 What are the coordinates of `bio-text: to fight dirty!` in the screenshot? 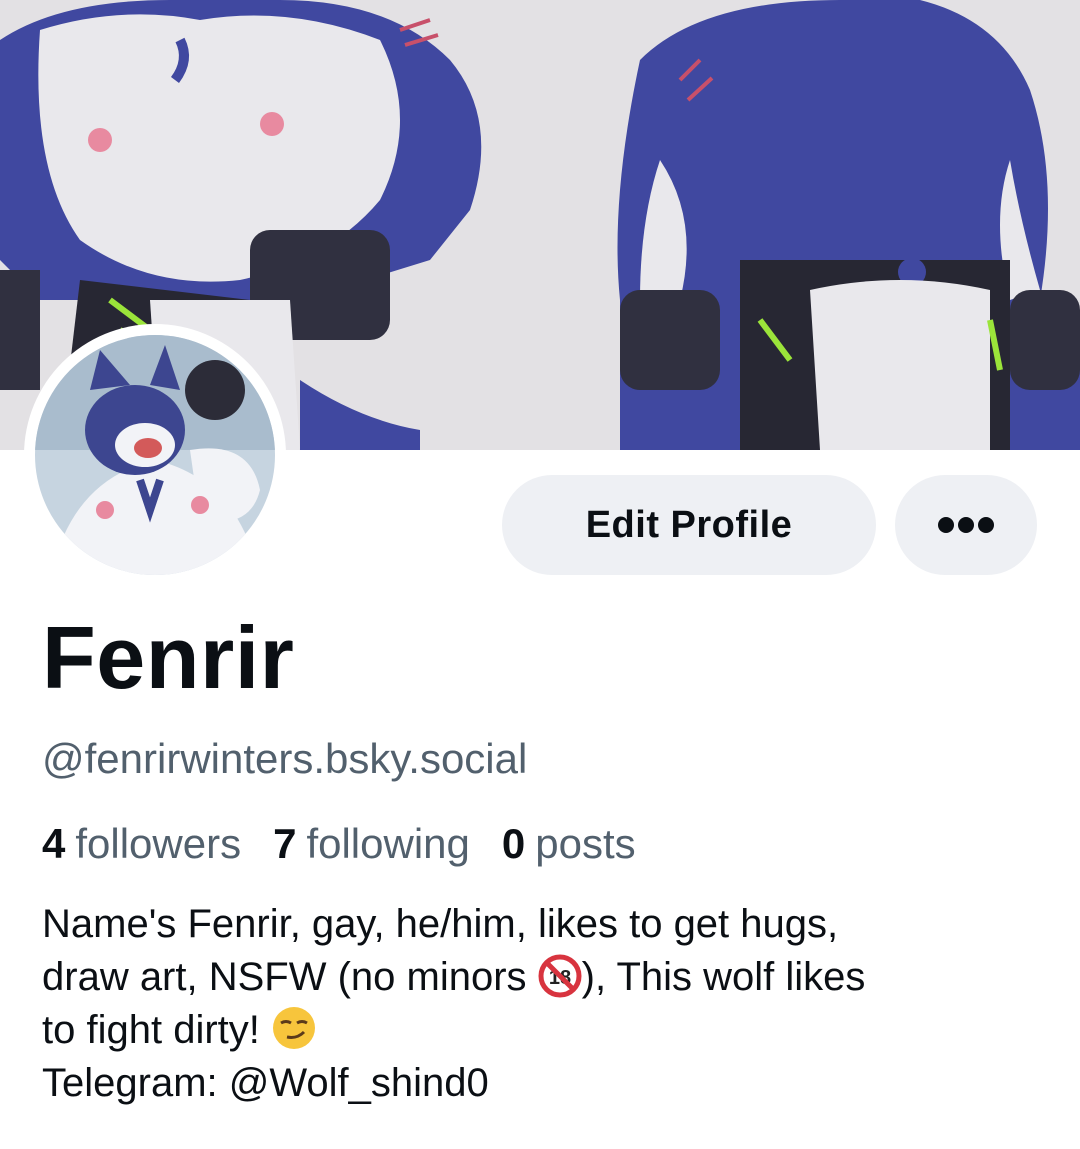 It's located at (156, 1030).